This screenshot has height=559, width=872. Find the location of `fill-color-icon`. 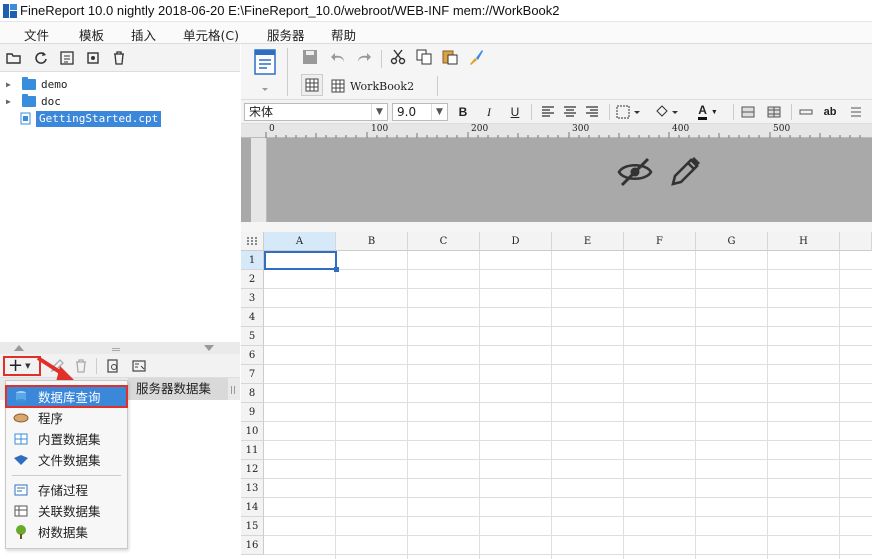

fill-color-icon is located at coordinates (667, 112).